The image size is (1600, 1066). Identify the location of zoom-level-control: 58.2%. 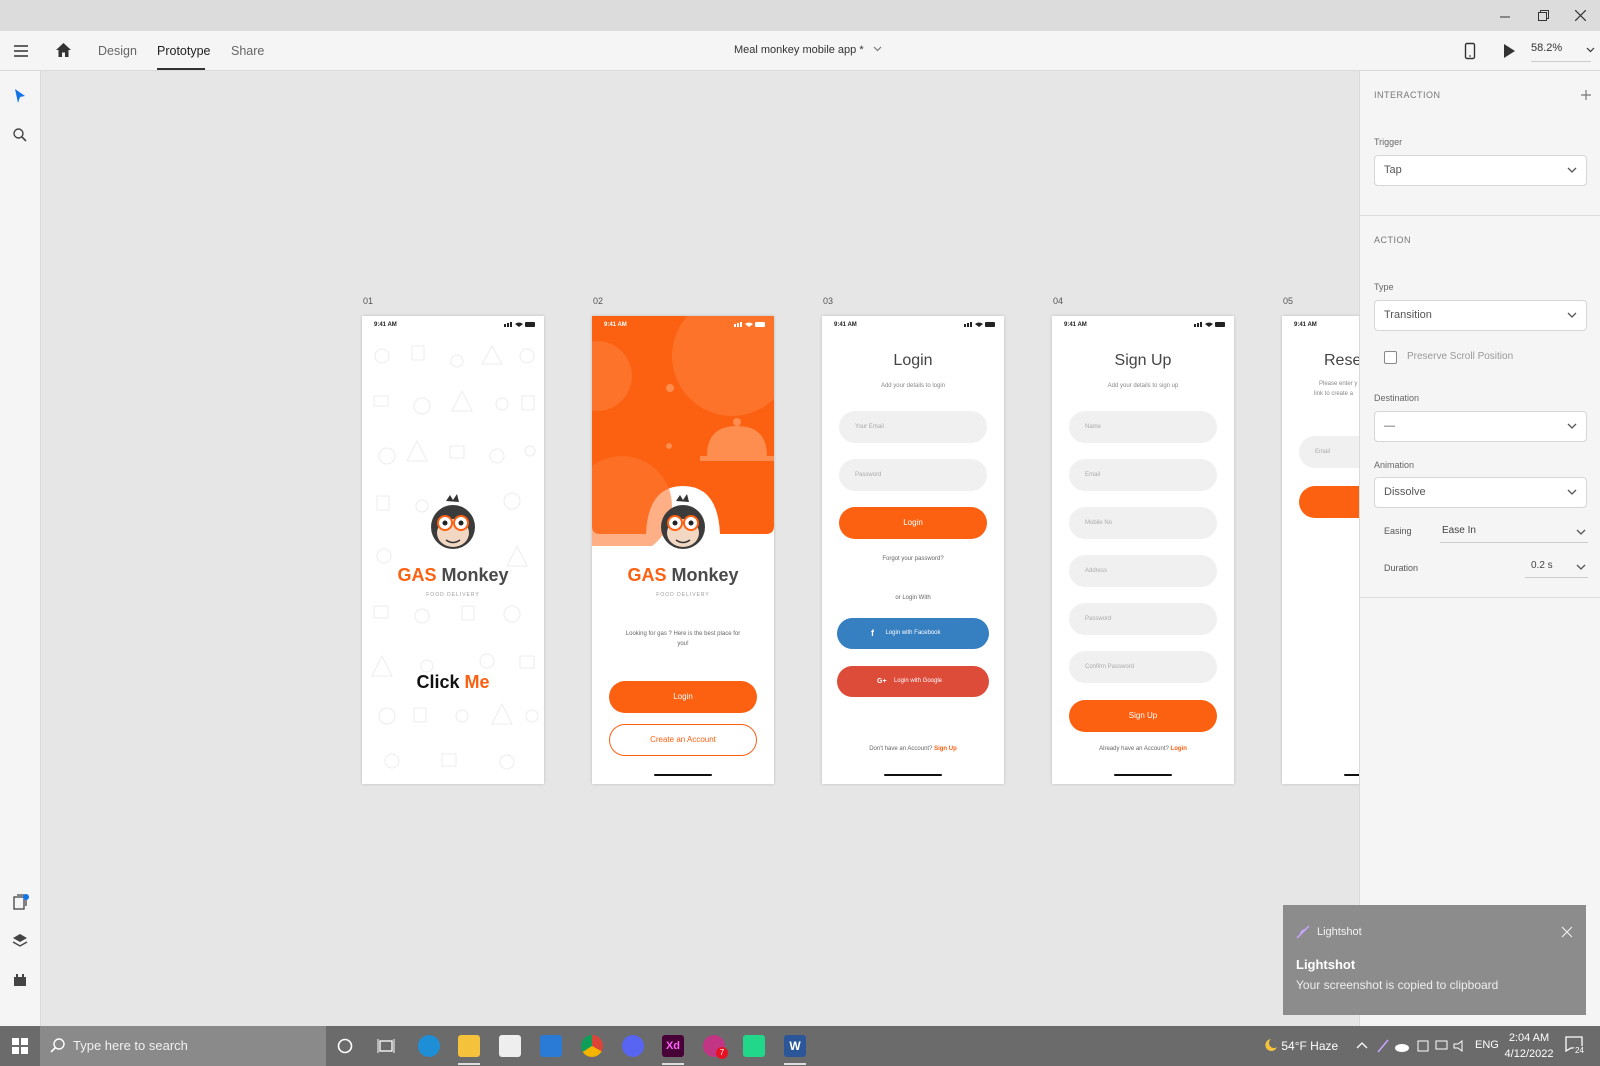
(1563, 52).